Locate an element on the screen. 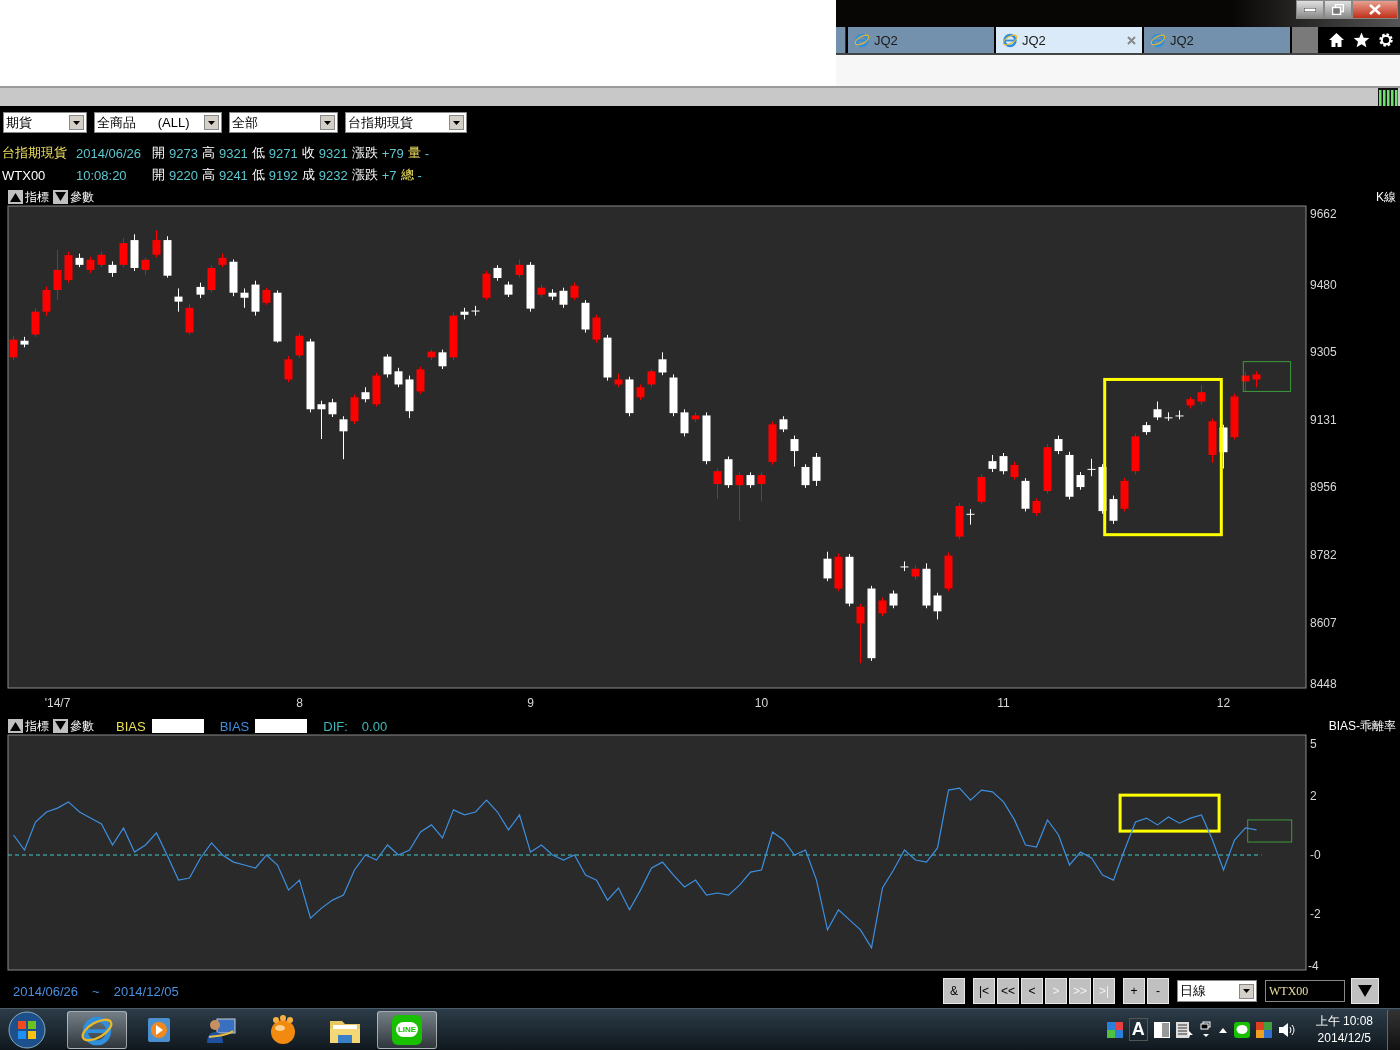 The height and width of the screenshot is (1050, 1400). axis-label: 8956 is located at coordinates (1323, 487).